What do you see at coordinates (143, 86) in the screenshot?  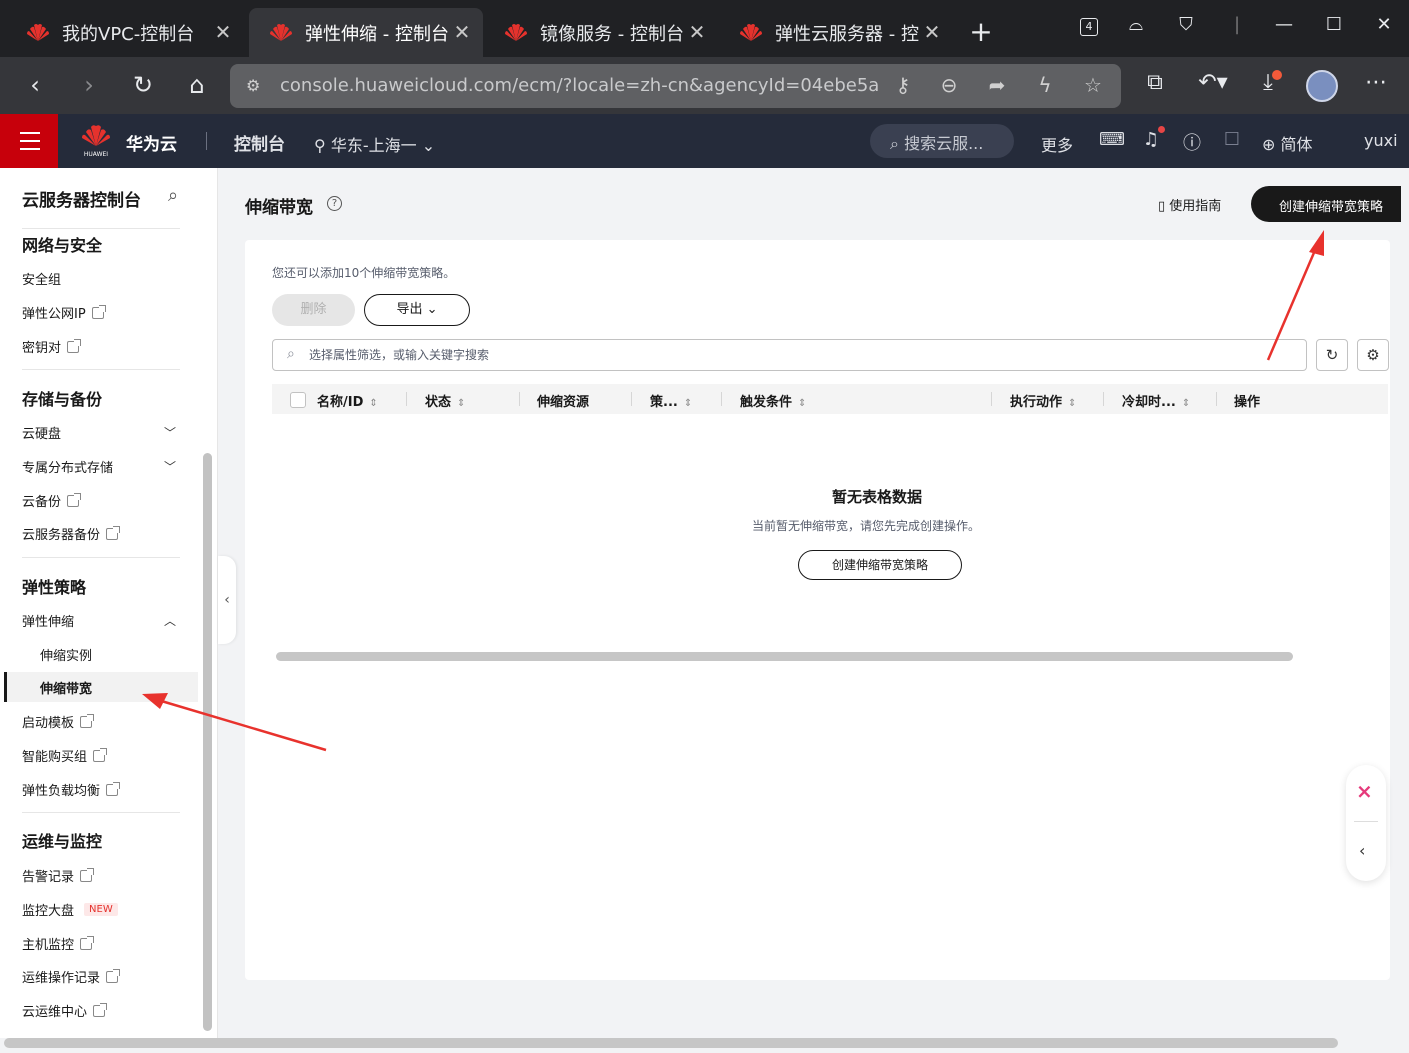 I see `reload-icon: ↻` at bounding box center [143, 86].